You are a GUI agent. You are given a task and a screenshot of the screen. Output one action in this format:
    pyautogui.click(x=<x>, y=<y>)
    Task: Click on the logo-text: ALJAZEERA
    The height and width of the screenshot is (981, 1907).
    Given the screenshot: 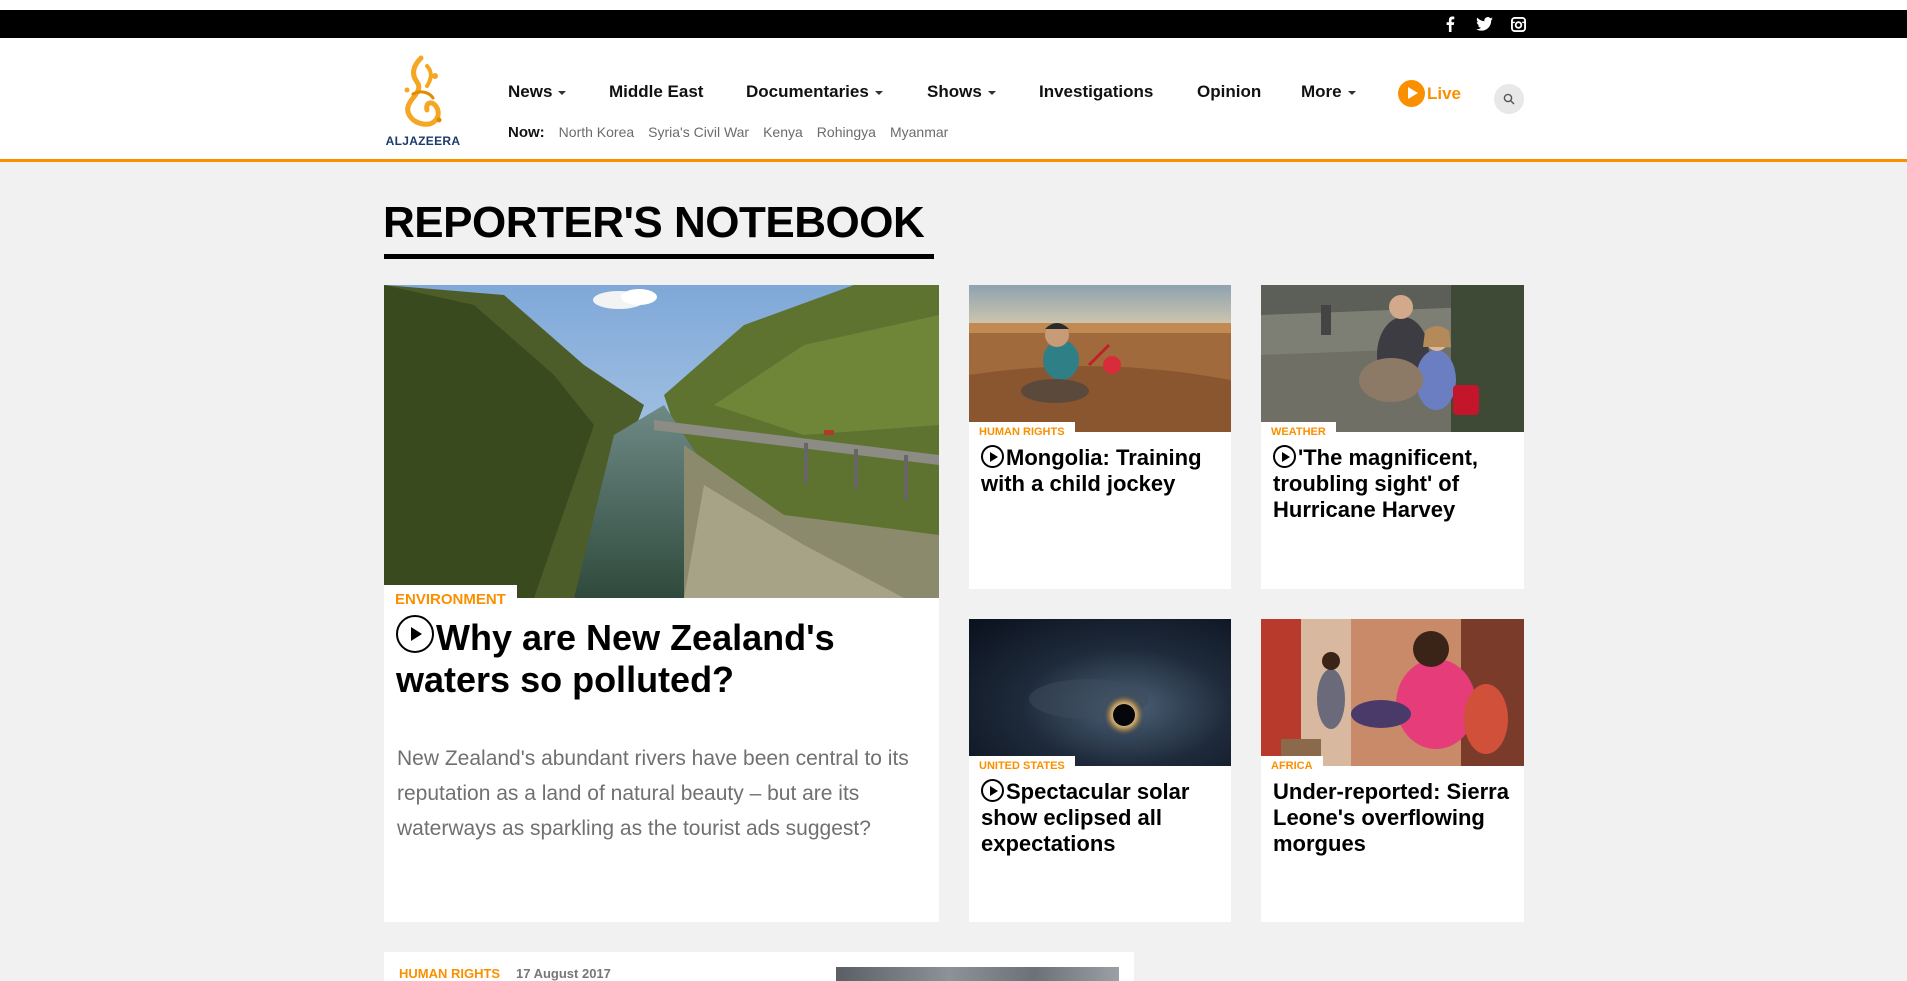 What is the action you would take?
    pyautogui.click(x=423, y=141)
    